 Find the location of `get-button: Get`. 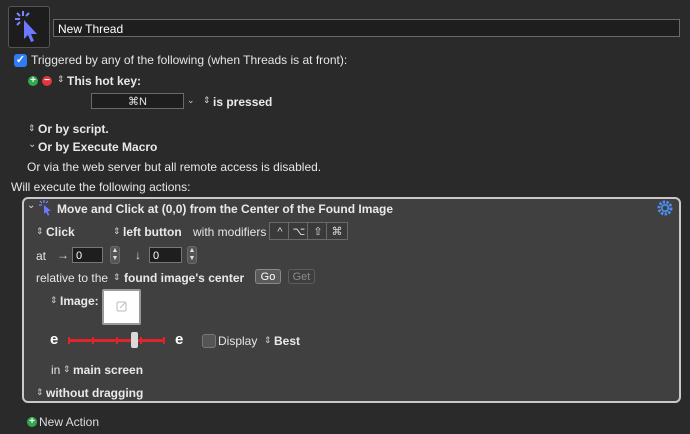

get-button: Get is located at coordinates (301, 276).